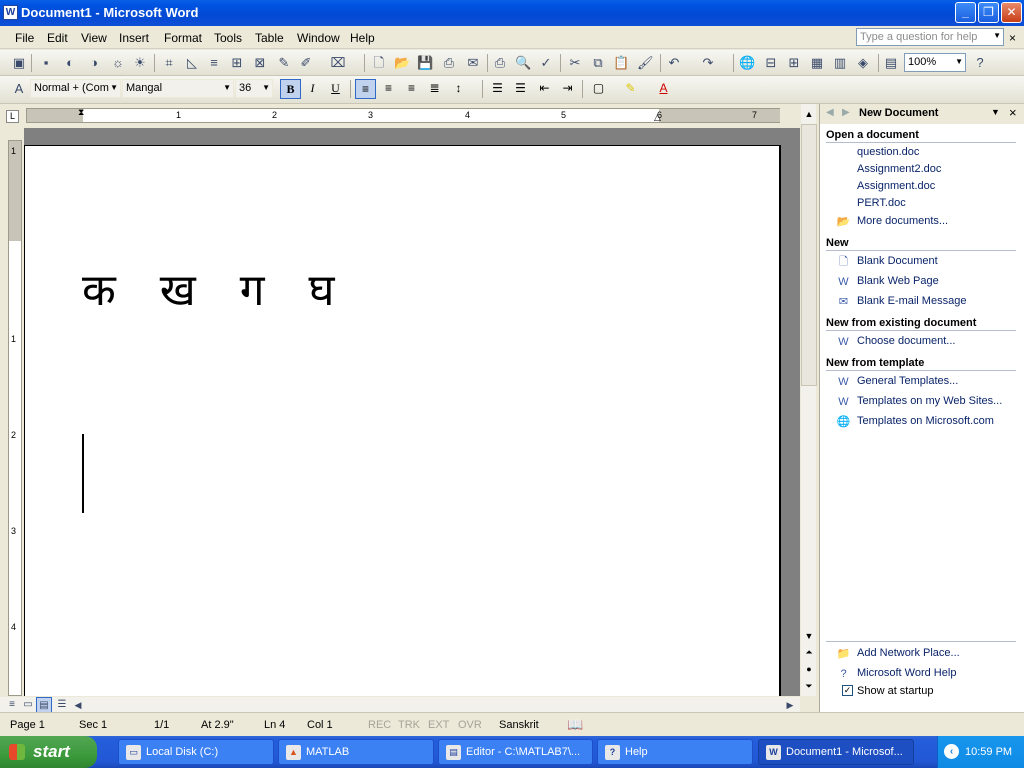  I want to click on scroll-down-button: ▼, so click(809, 636).